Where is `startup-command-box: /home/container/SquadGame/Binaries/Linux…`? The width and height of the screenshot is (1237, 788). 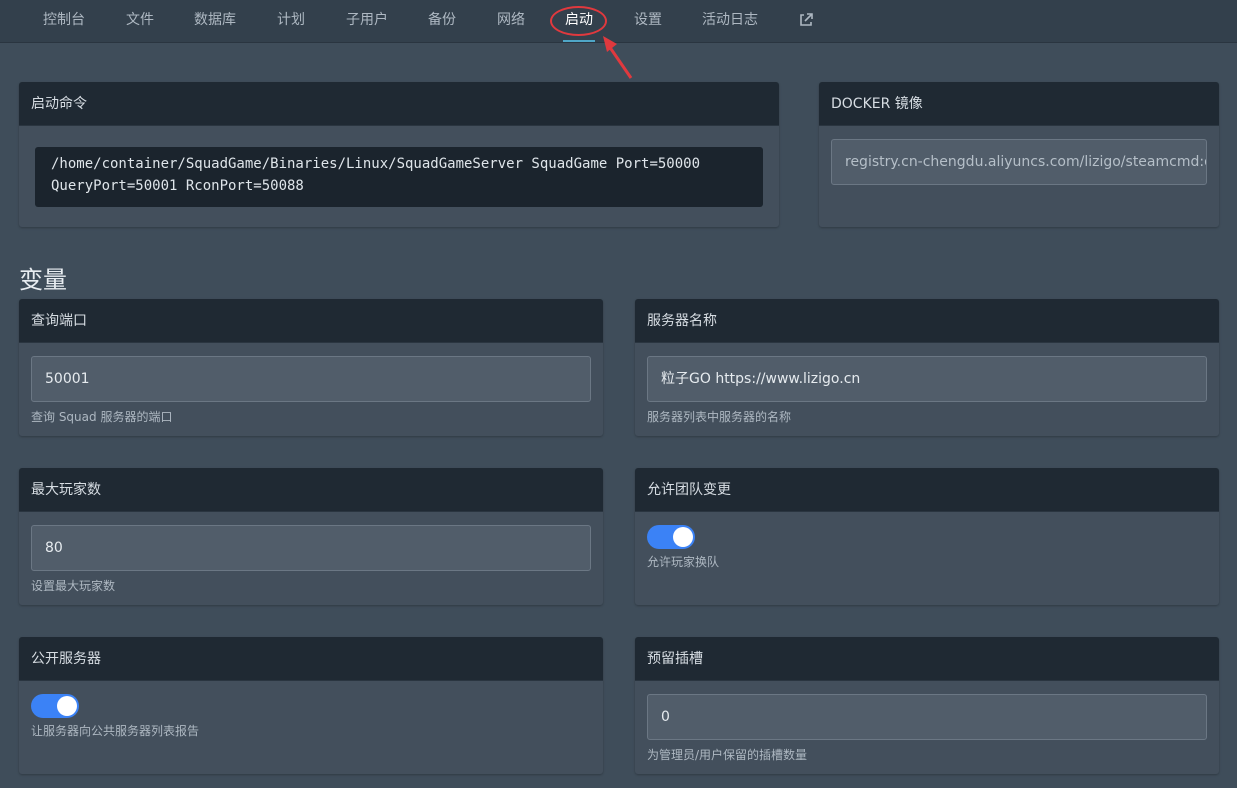
startup-command-box: /home/container/SquadGame/Binaries/Linux… is located at coordinates (399, 177).